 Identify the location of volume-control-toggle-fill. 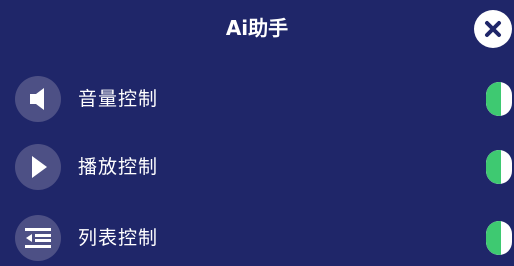
(493, 99).